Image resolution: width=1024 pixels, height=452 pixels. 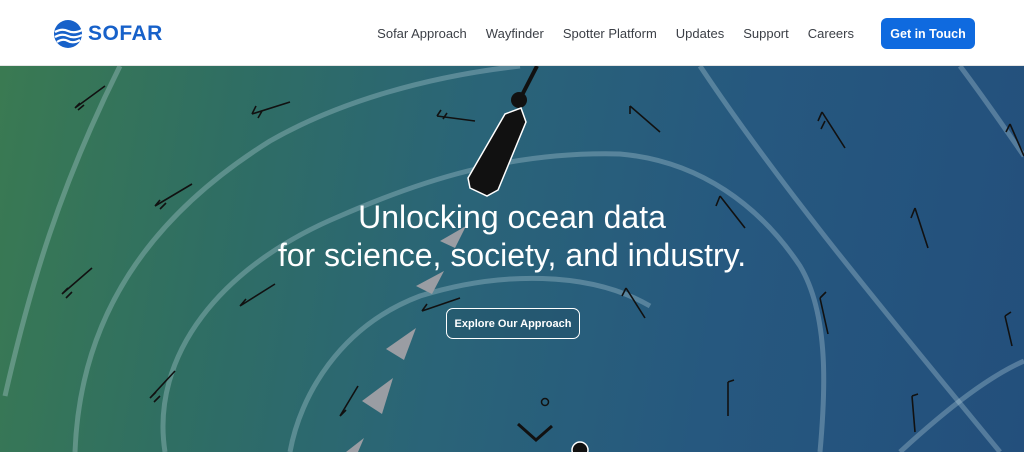 I want to click on ship-icon, so click(x=503, y=131).